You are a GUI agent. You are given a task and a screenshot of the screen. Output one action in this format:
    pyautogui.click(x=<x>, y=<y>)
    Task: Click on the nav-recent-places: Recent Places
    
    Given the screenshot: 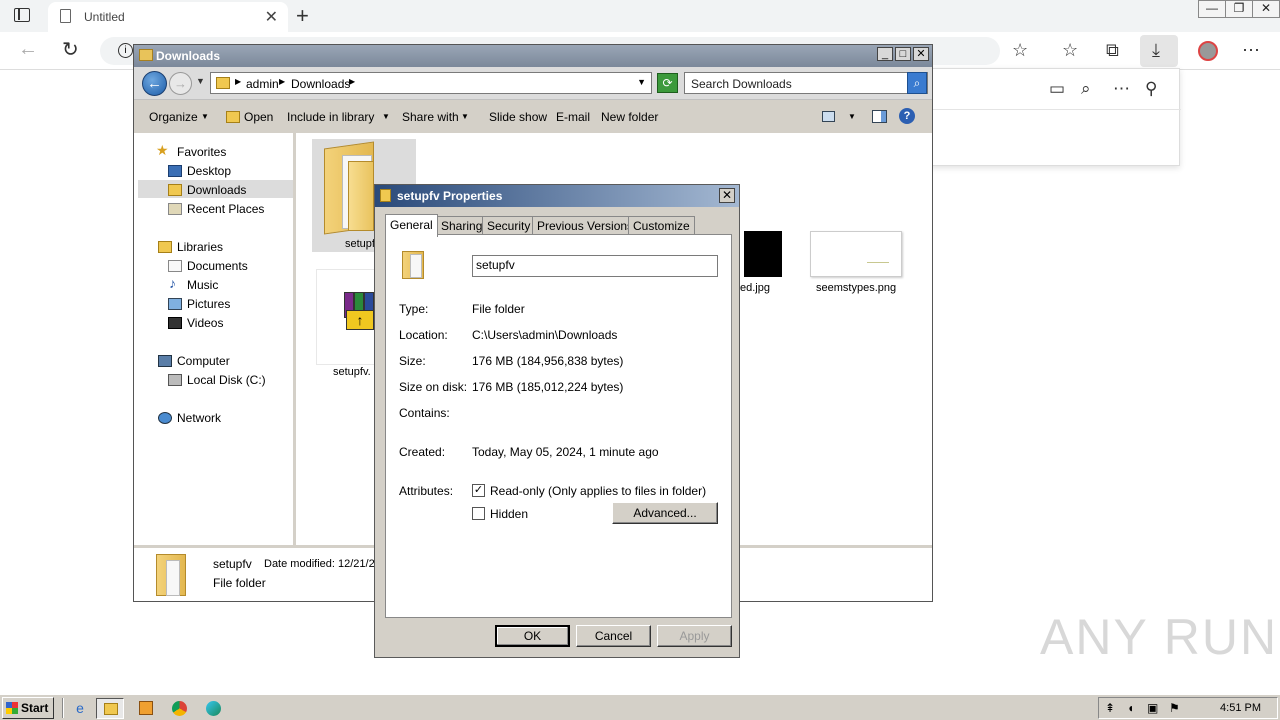 What is the action you would take?
    pyautogui.click(x=225, y=209)
    